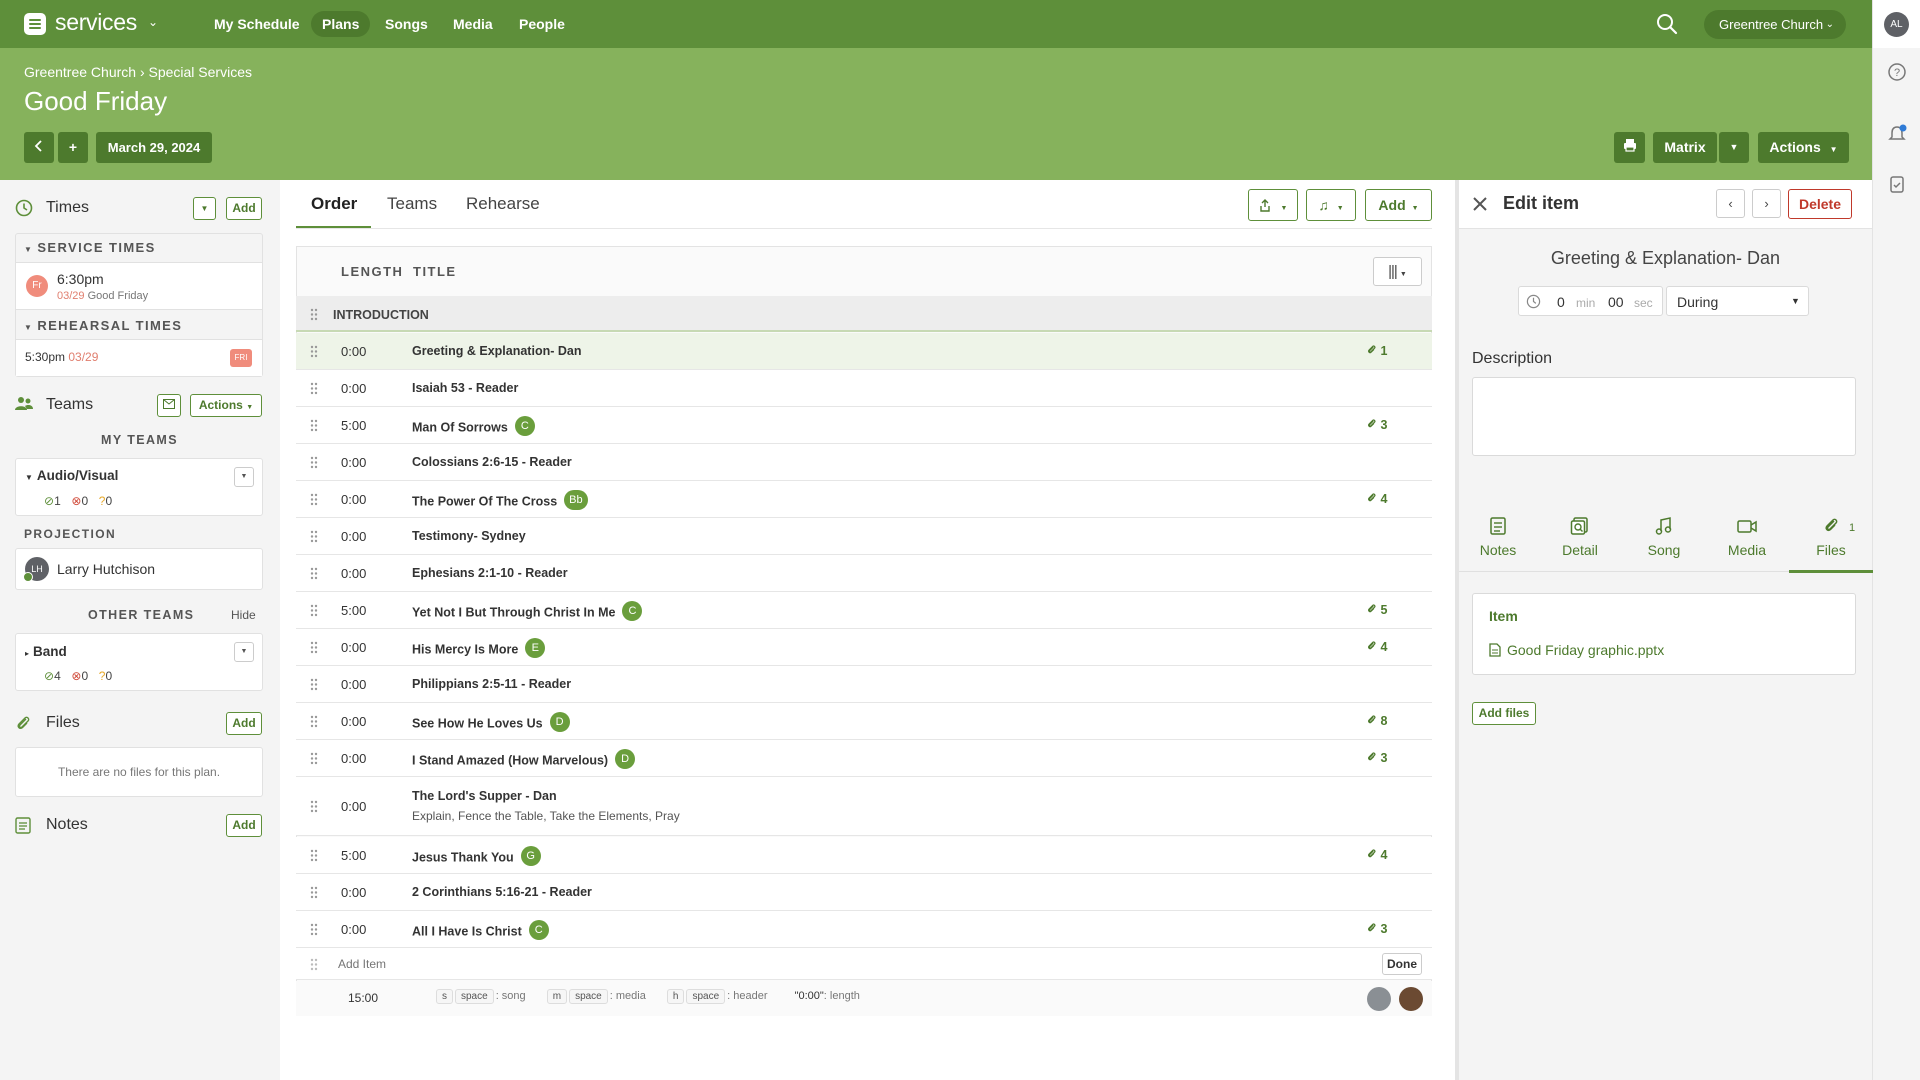 Image resolution: width=1920 pixels, height=1080 pixels. I want to click on rehearsal-time-row: 5:30pm 03/29 FRI, so click(139, 357).